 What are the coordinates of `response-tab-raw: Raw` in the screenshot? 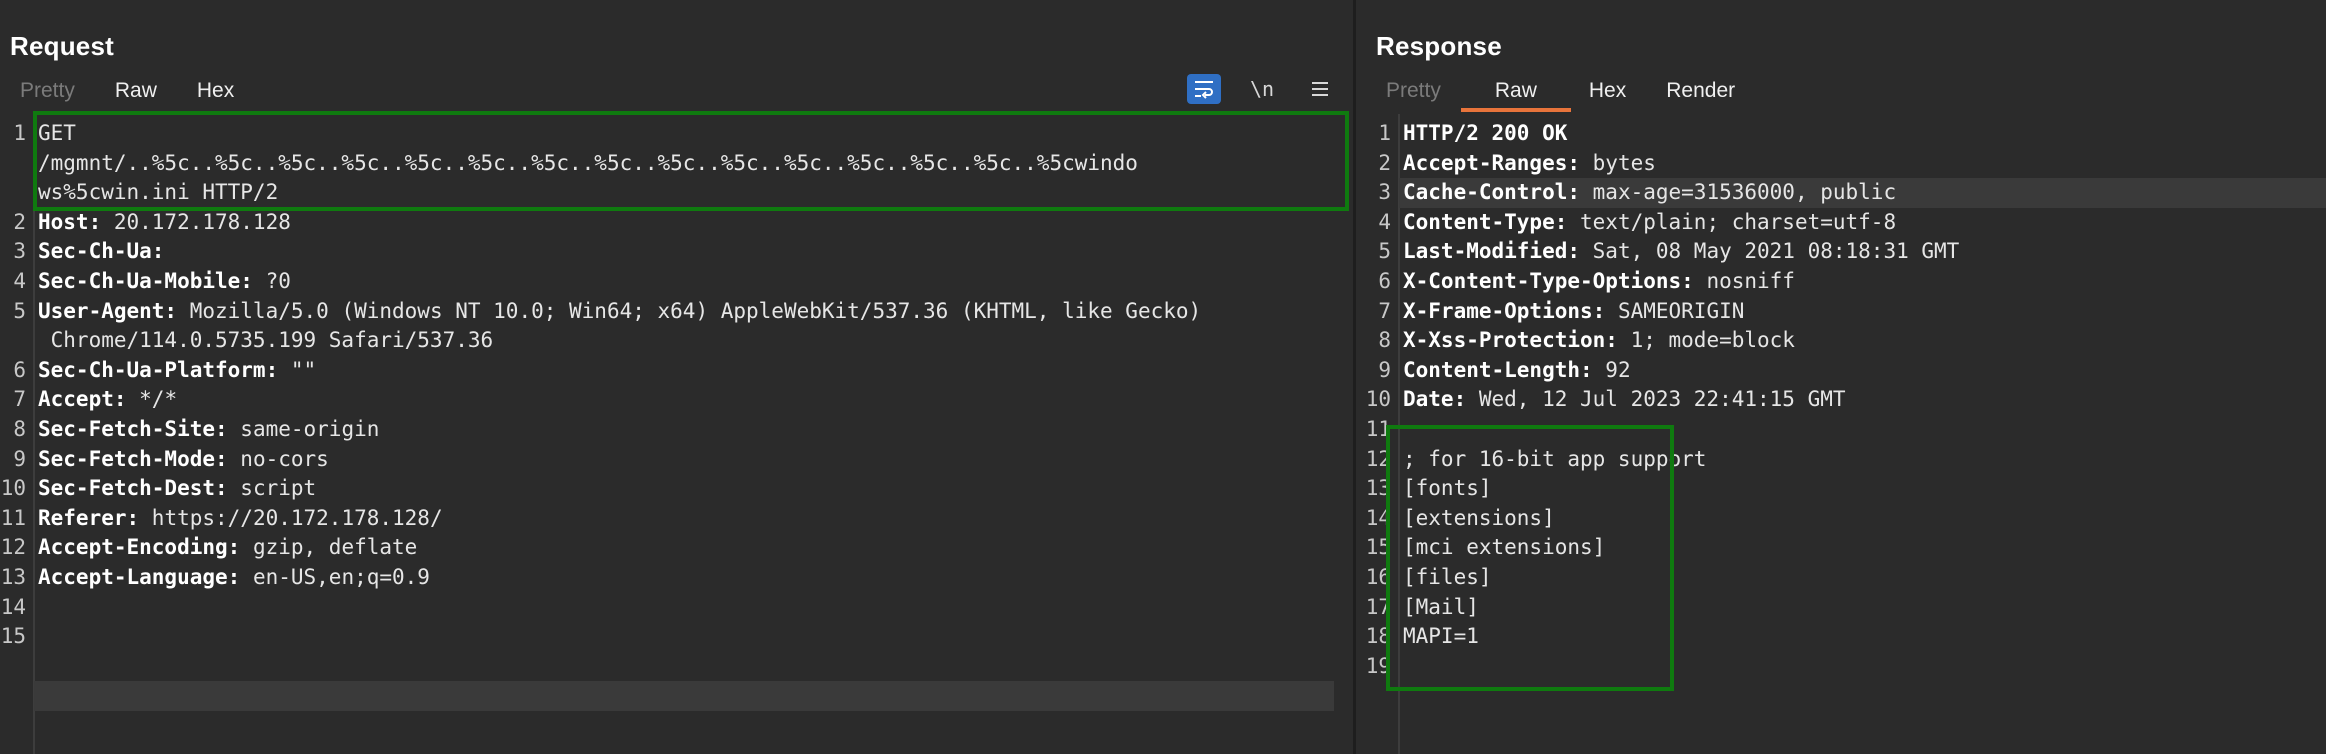 It's located at (1515, 94).